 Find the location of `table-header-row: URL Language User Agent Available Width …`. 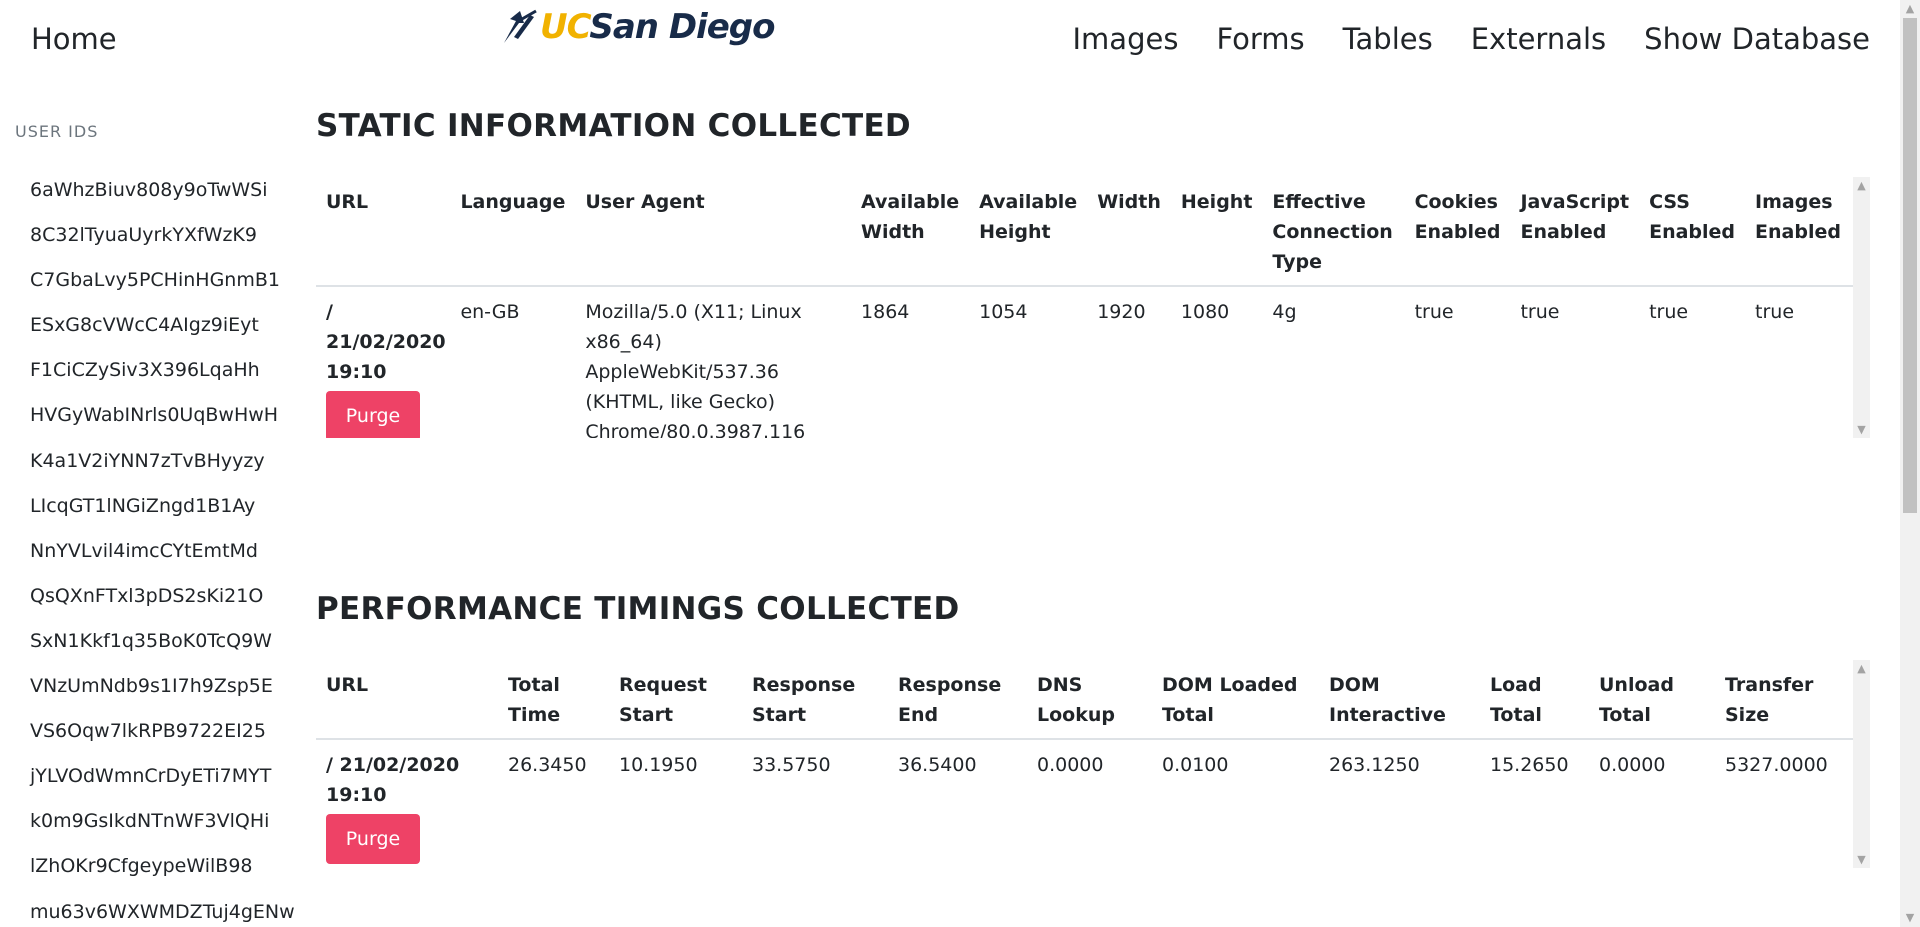

table-header-row: URL Language User Agent Available Width … is located at coordinates (1084, 232).